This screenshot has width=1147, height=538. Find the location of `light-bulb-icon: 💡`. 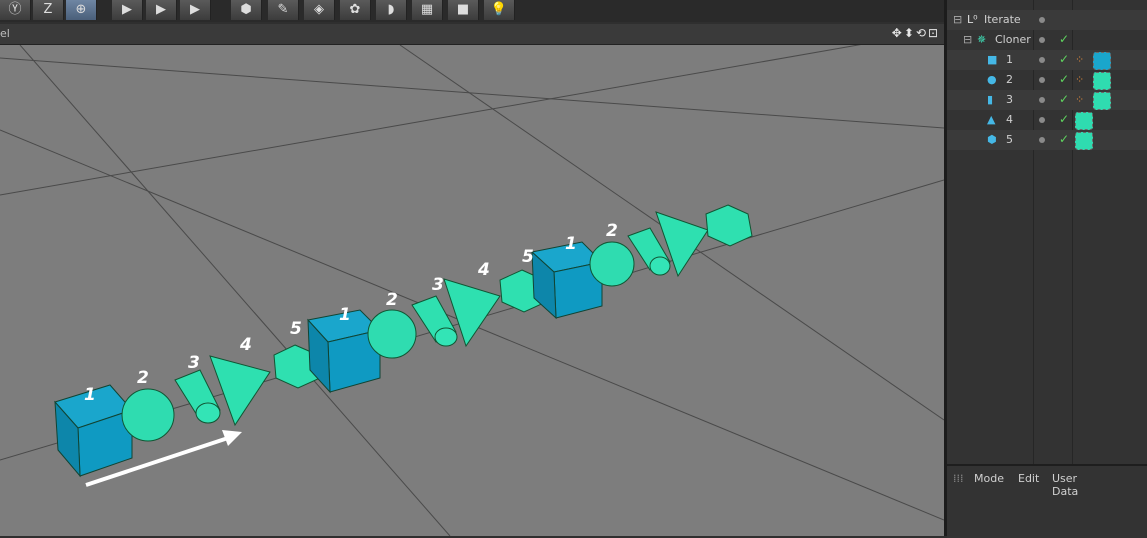

light-bulb-icon: 💡 is located at coordinates (499, 9).